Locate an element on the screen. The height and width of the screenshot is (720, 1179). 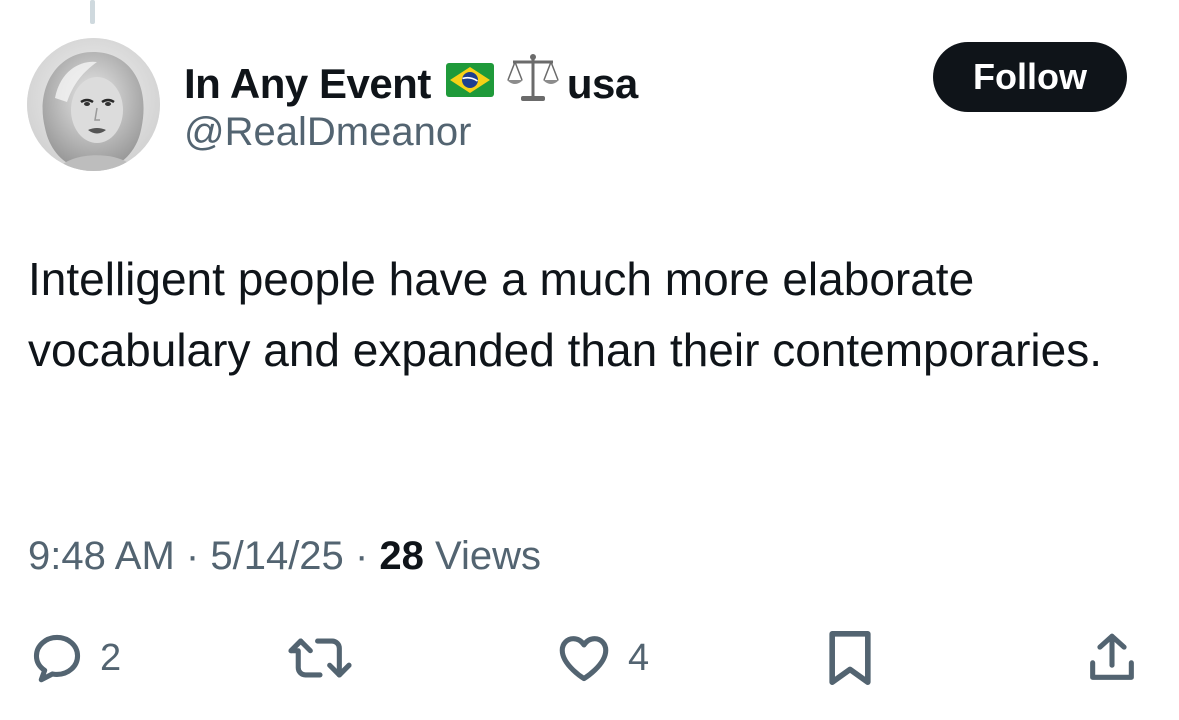
balance-scale-icon is located at coordinates (533, 84).